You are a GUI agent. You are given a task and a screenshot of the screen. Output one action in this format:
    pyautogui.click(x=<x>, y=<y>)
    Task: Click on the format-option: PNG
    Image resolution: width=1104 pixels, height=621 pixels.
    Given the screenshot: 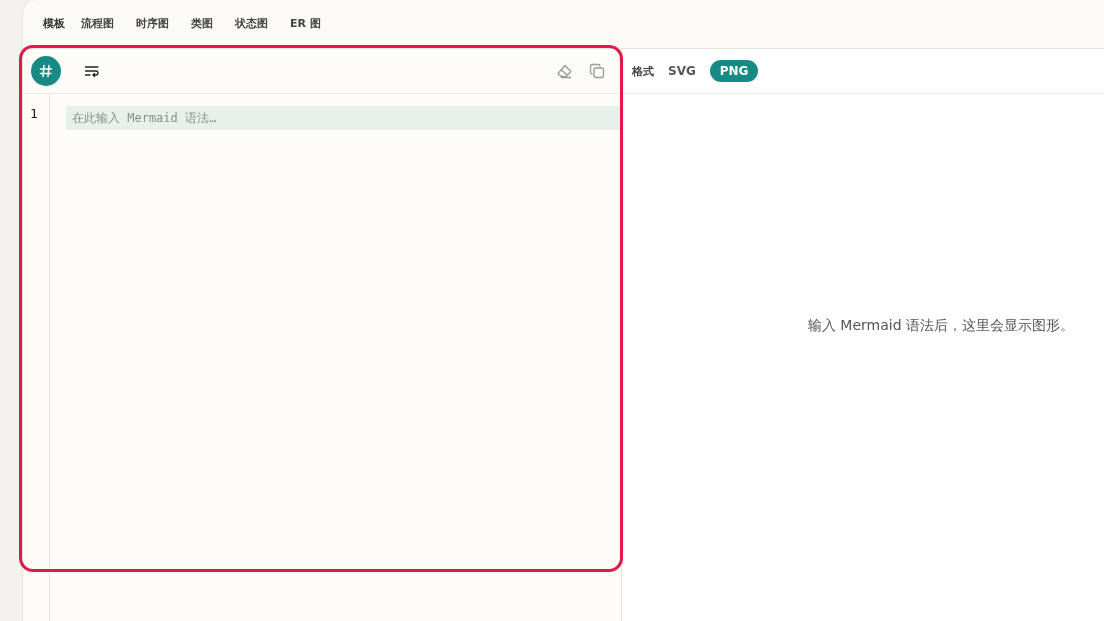 What is the action you would take?
    pyautogui.click(x=734, y=71)
    